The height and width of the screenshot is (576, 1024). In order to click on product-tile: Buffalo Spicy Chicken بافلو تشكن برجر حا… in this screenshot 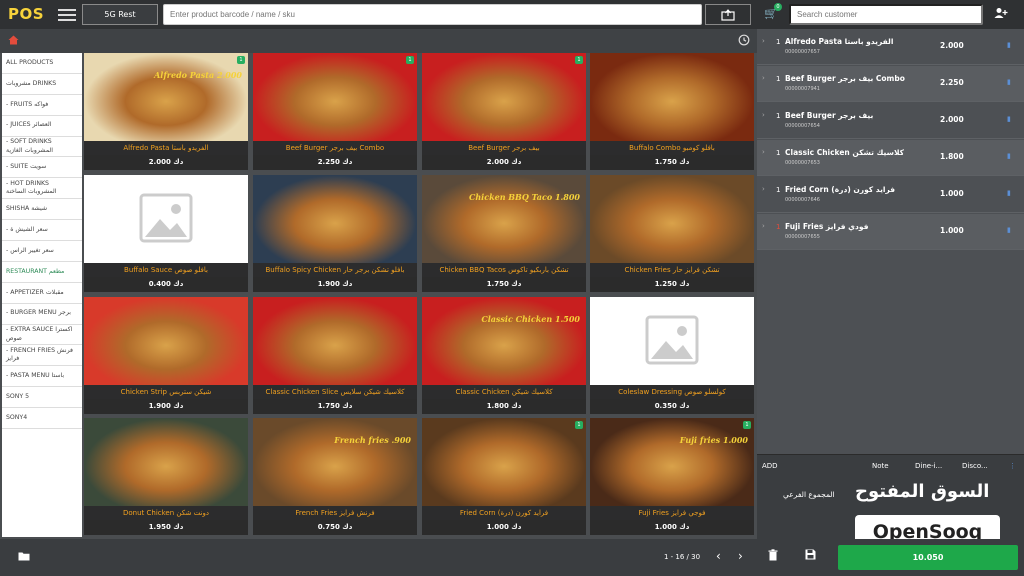, I will do `click(335, 233)`.